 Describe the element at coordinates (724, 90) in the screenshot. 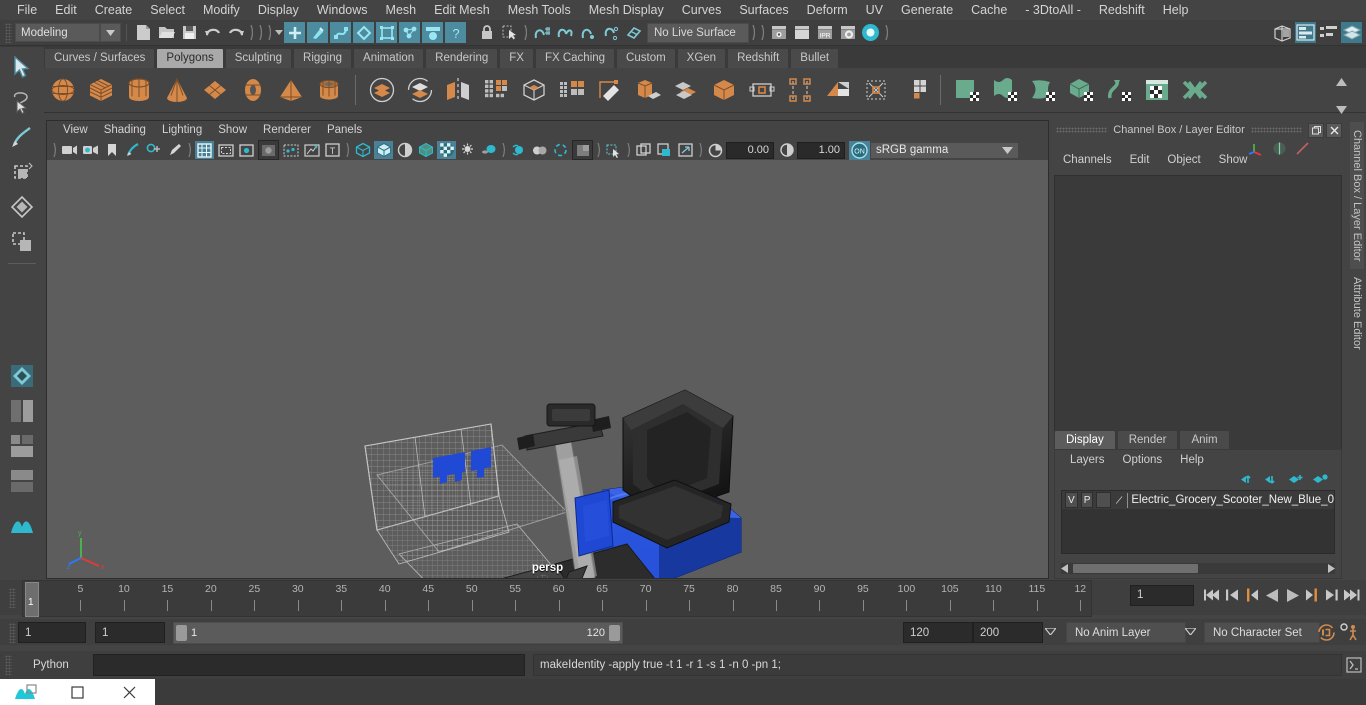

I see `bridge-icon` at that location.